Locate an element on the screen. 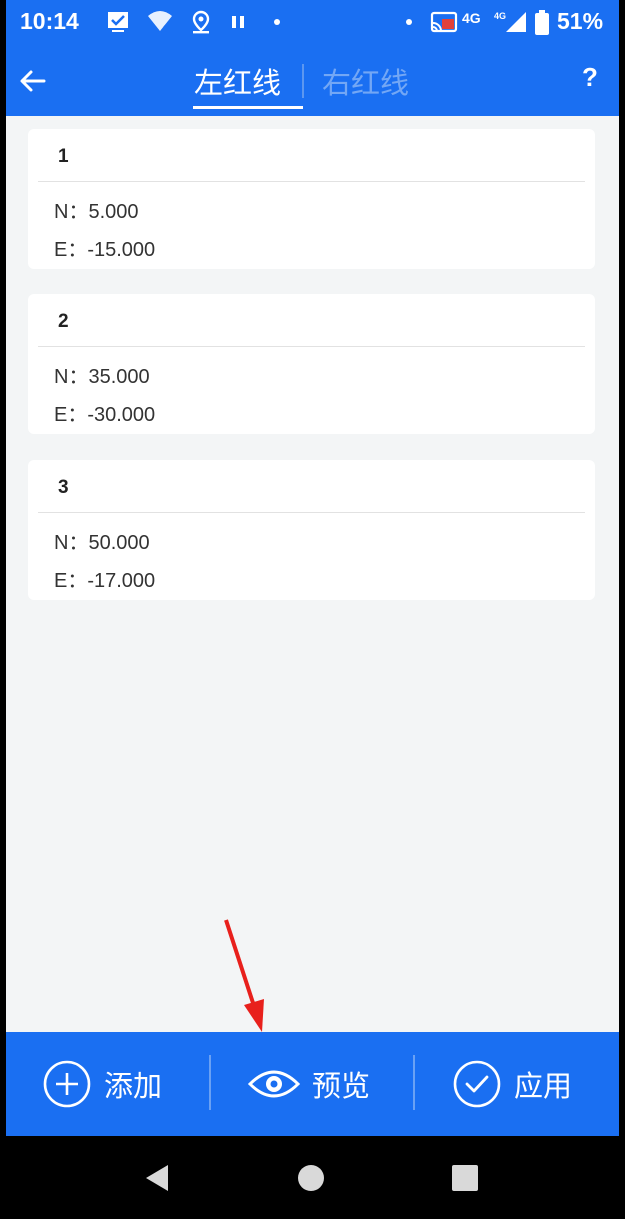  back-button is located at coordinates (33, 81).